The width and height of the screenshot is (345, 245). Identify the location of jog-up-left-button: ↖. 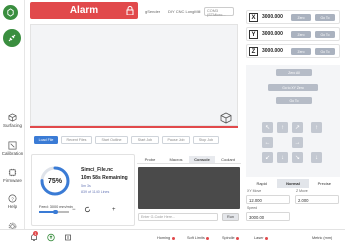
(267, 127).